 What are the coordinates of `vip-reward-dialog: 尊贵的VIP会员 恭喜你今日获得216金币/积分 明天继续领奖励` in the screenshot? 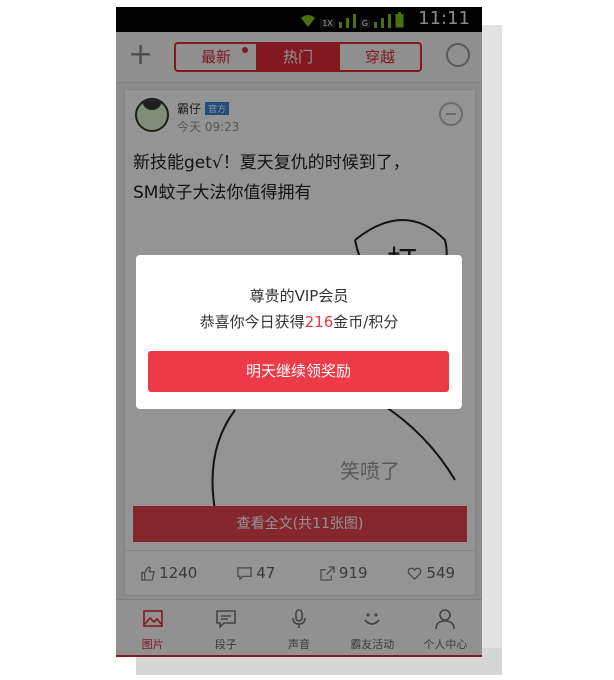 It's located at (299, 332).